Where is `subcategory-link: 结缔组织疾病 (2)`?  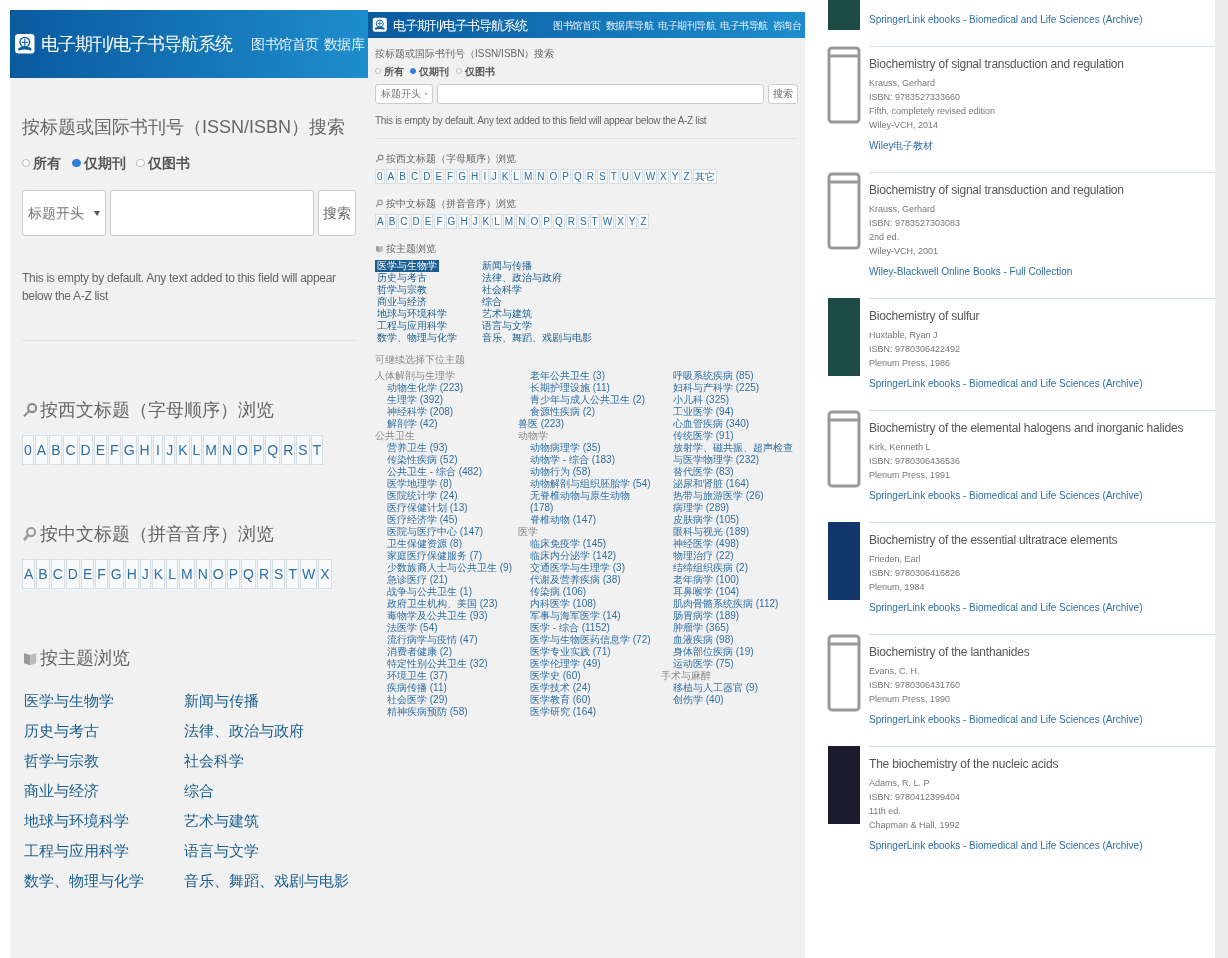 subcategory-link: 结缔组织疾病 (2) is located at coordinates (735, 568).